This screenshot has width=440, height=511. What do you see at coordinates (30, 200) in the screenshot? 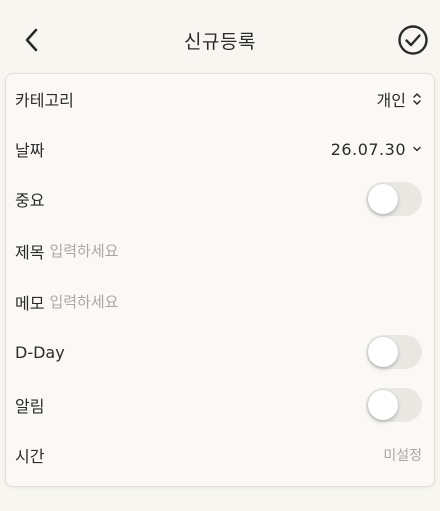
I see `important-label: 중요` at bounding box center [30, 200].